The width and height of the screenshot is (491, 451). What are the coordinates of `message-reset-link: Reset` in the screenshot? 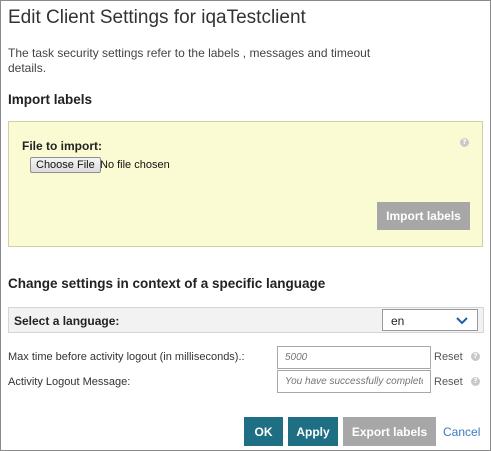 It's located at (448, 382).